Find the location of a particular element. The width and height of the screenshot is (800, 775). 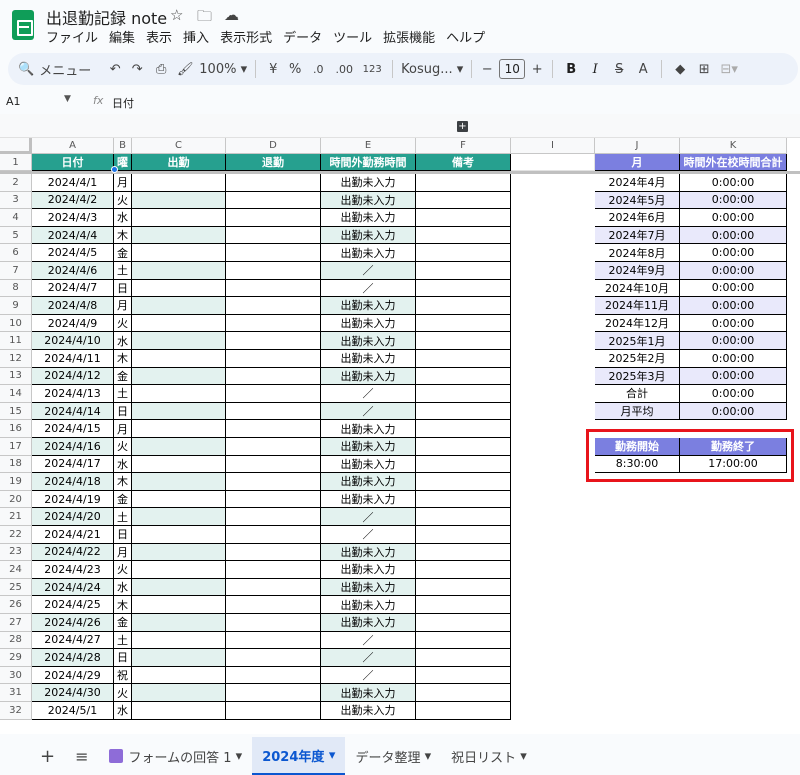

date-cell: 2024/4/18 is located at coordinates (73, 482).